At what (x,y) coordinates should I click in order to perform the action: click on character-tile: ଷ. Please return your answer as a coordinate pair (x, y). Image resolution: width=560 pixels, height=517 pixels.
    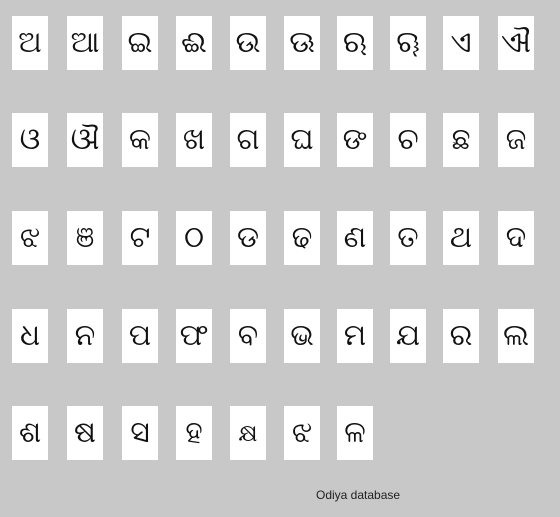
    Looking at the image, I should click on (85, 433).